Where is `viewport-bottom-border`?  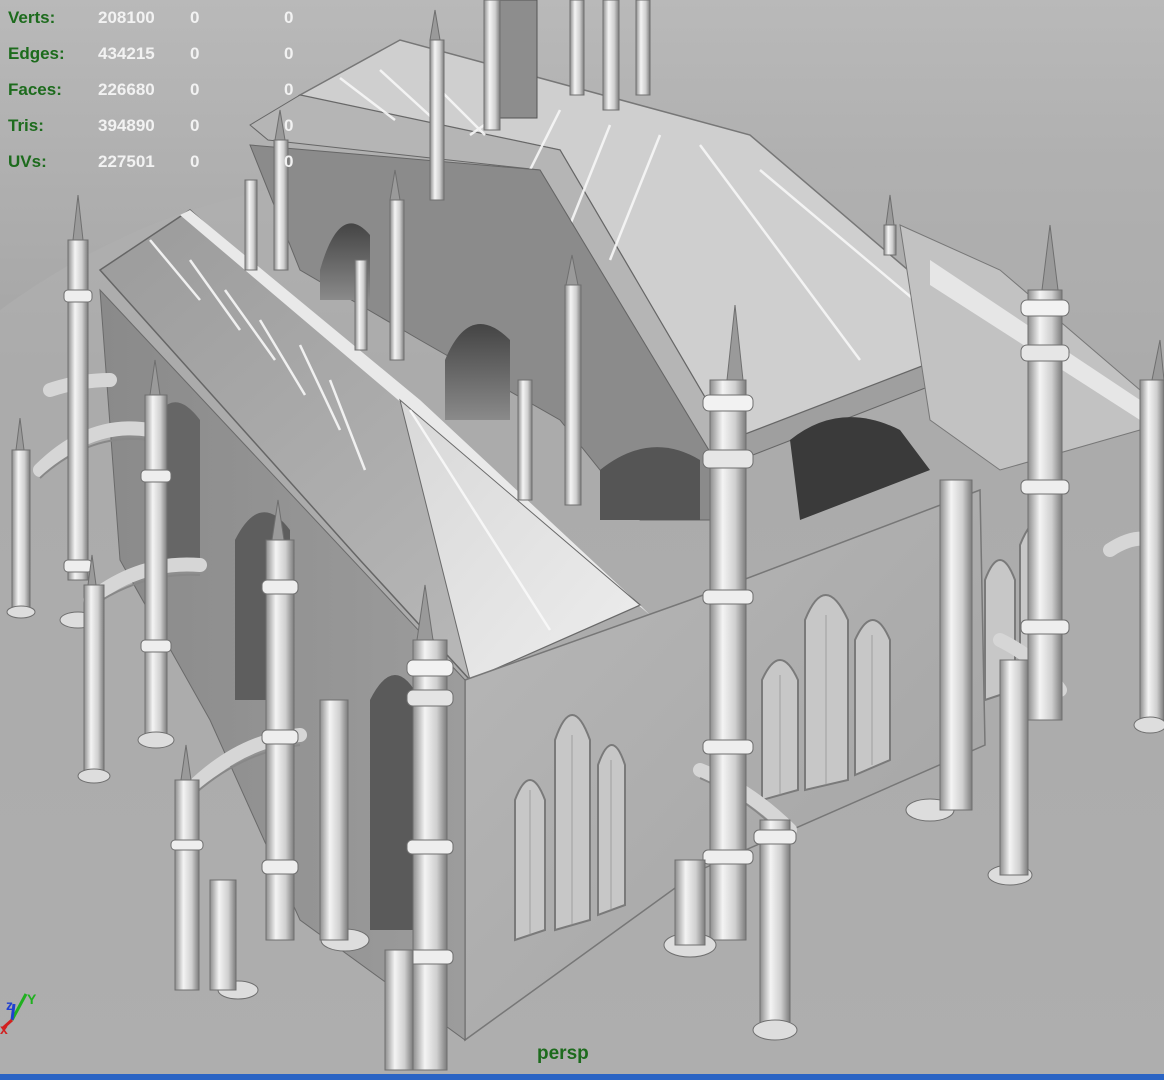
viewport-bottom-border is located at coordinates (582, 1077).